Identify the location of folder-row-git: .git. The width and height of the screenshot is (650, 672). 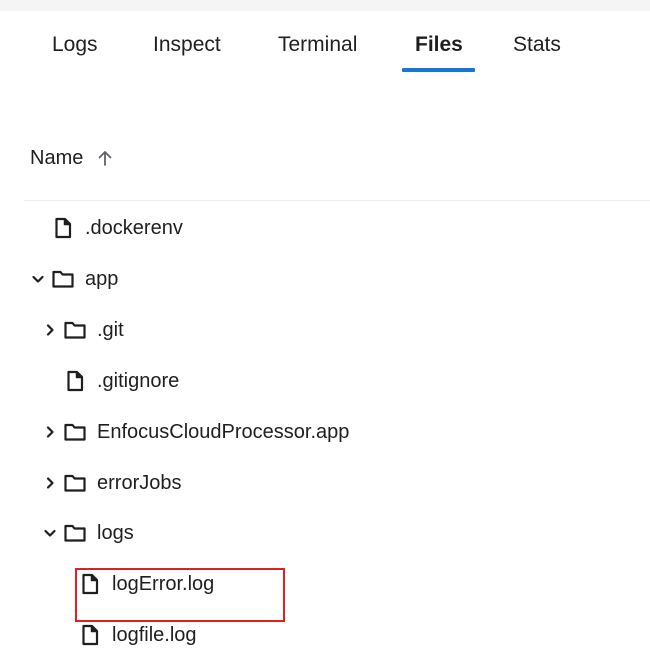
(83, 330).